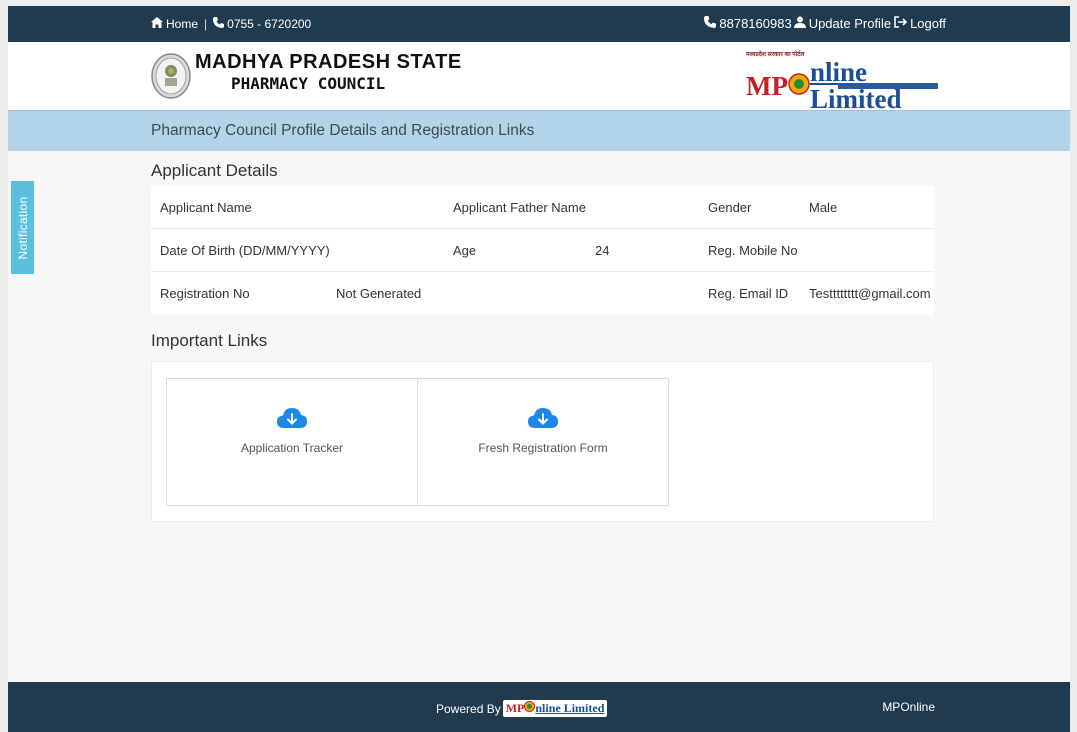 Image resolution: width=1077 pixels, height=732 pixels. Describe the element at coordinates (888, 86) in the screenshot. I see `mponline-banner-strip` at that location.